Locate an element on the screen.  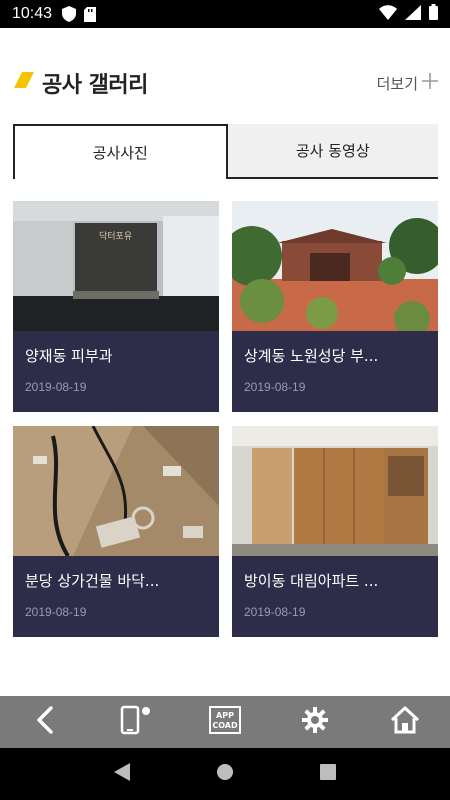
app-coad-icon: APP COAD is located at coordinates (225, 722).